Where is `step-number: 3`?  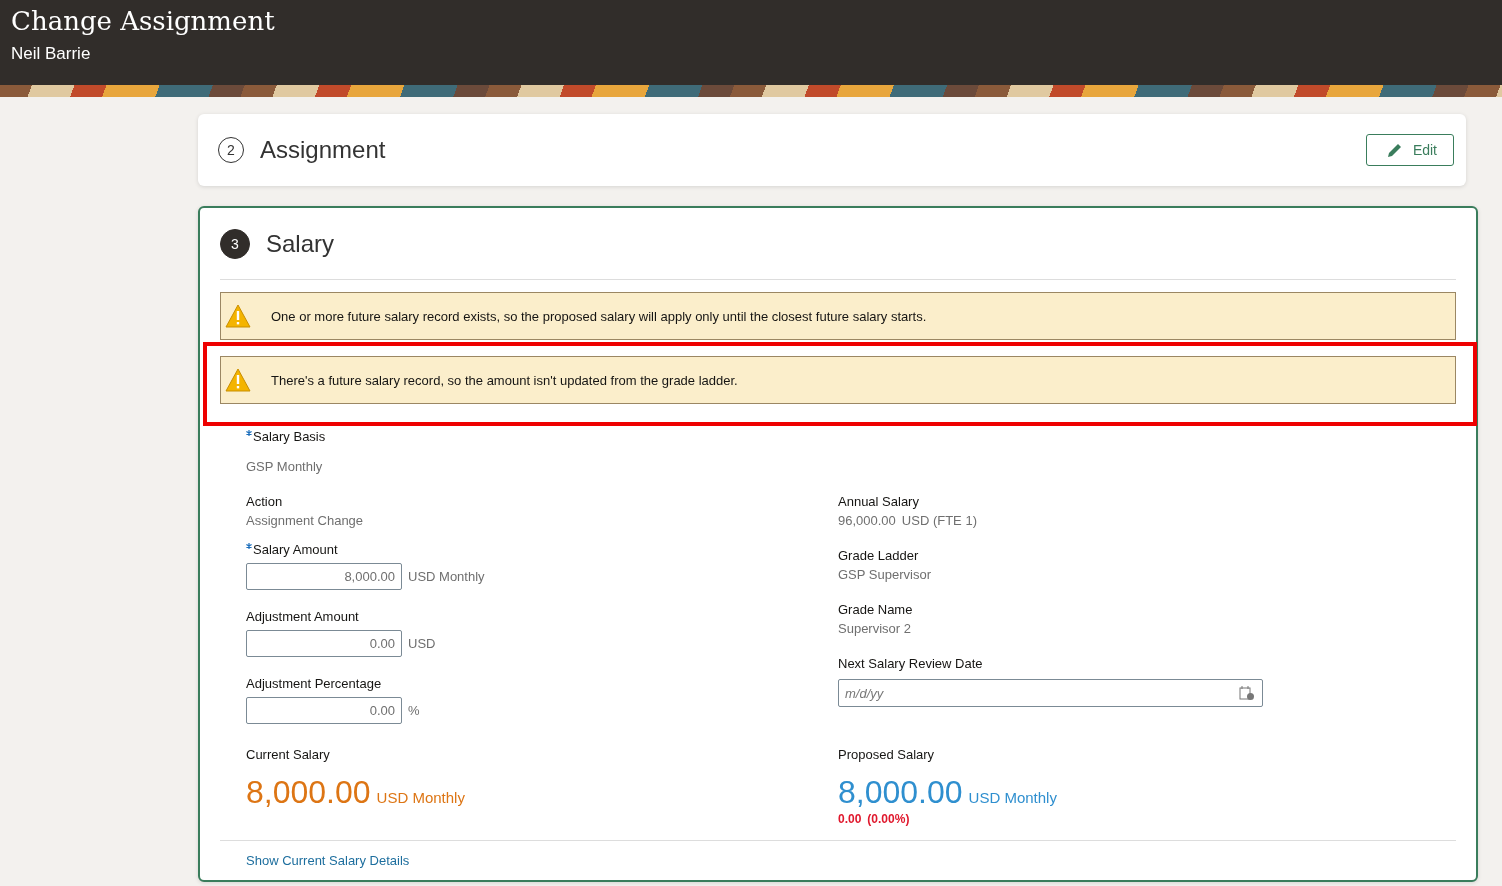
step-number: 3 is located at coordinates (235, 243).